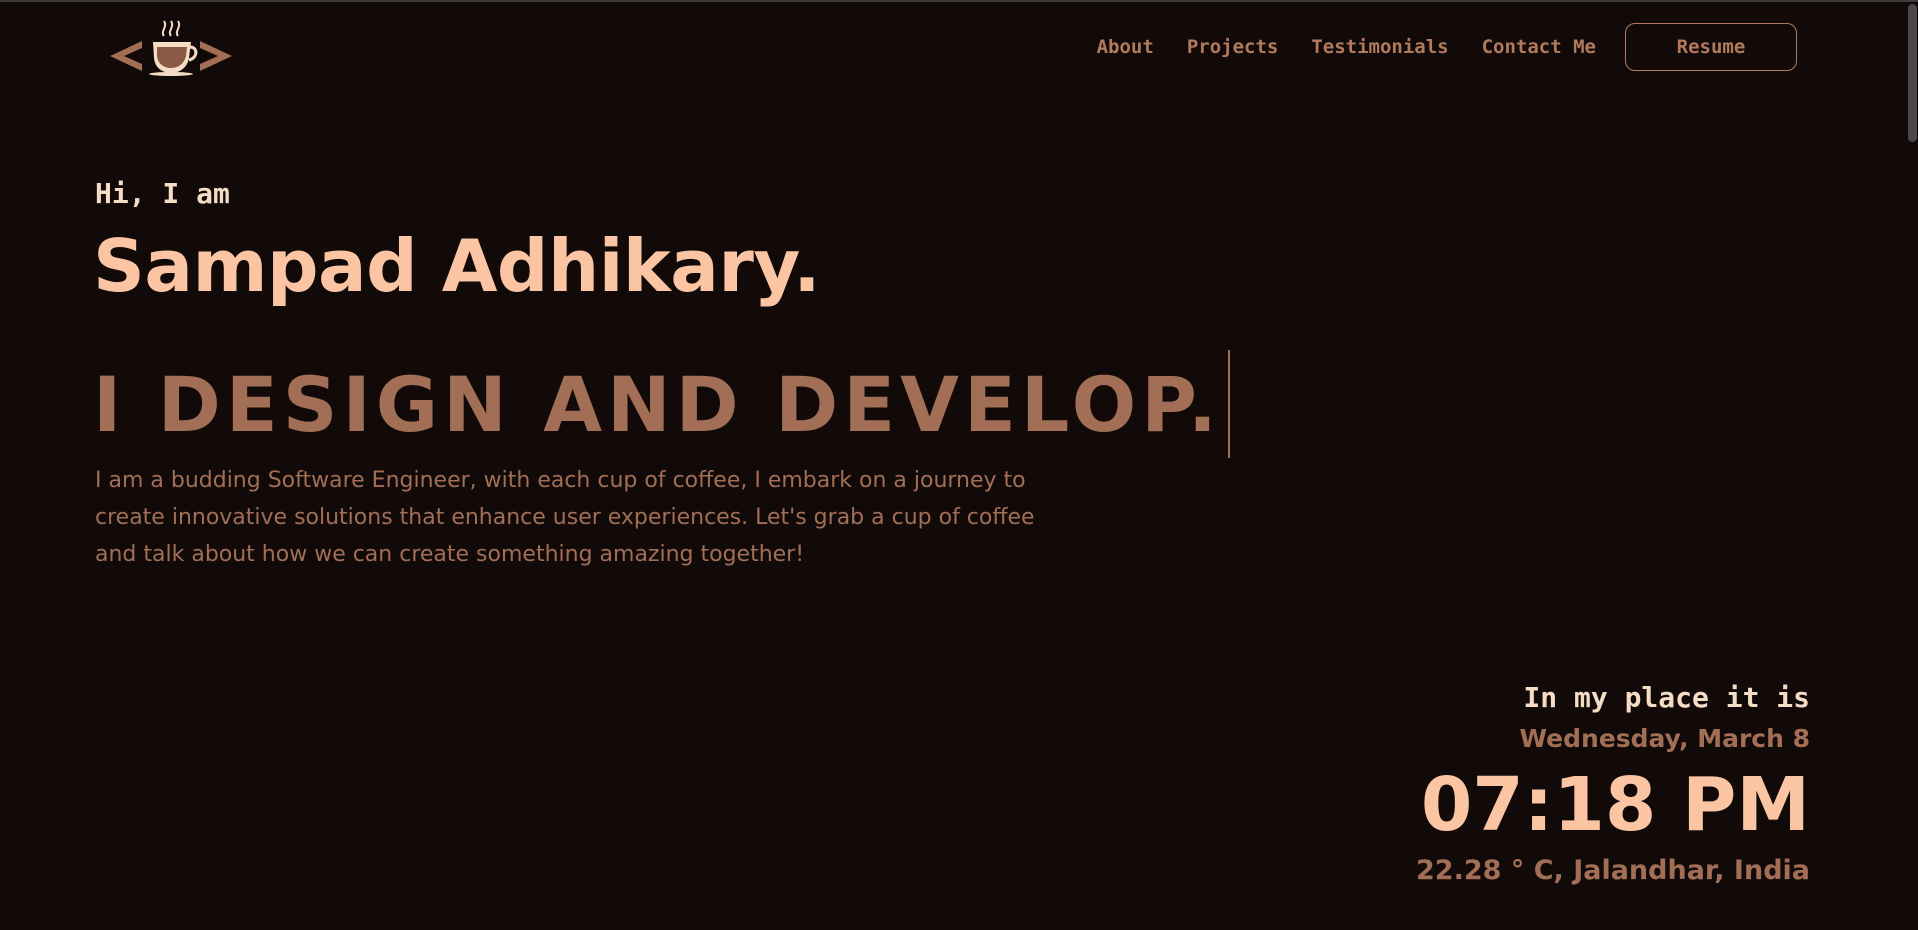 This screenshot has width=1918, height=930. I want to click on scrollbar-thumb, so click(1912, 73).